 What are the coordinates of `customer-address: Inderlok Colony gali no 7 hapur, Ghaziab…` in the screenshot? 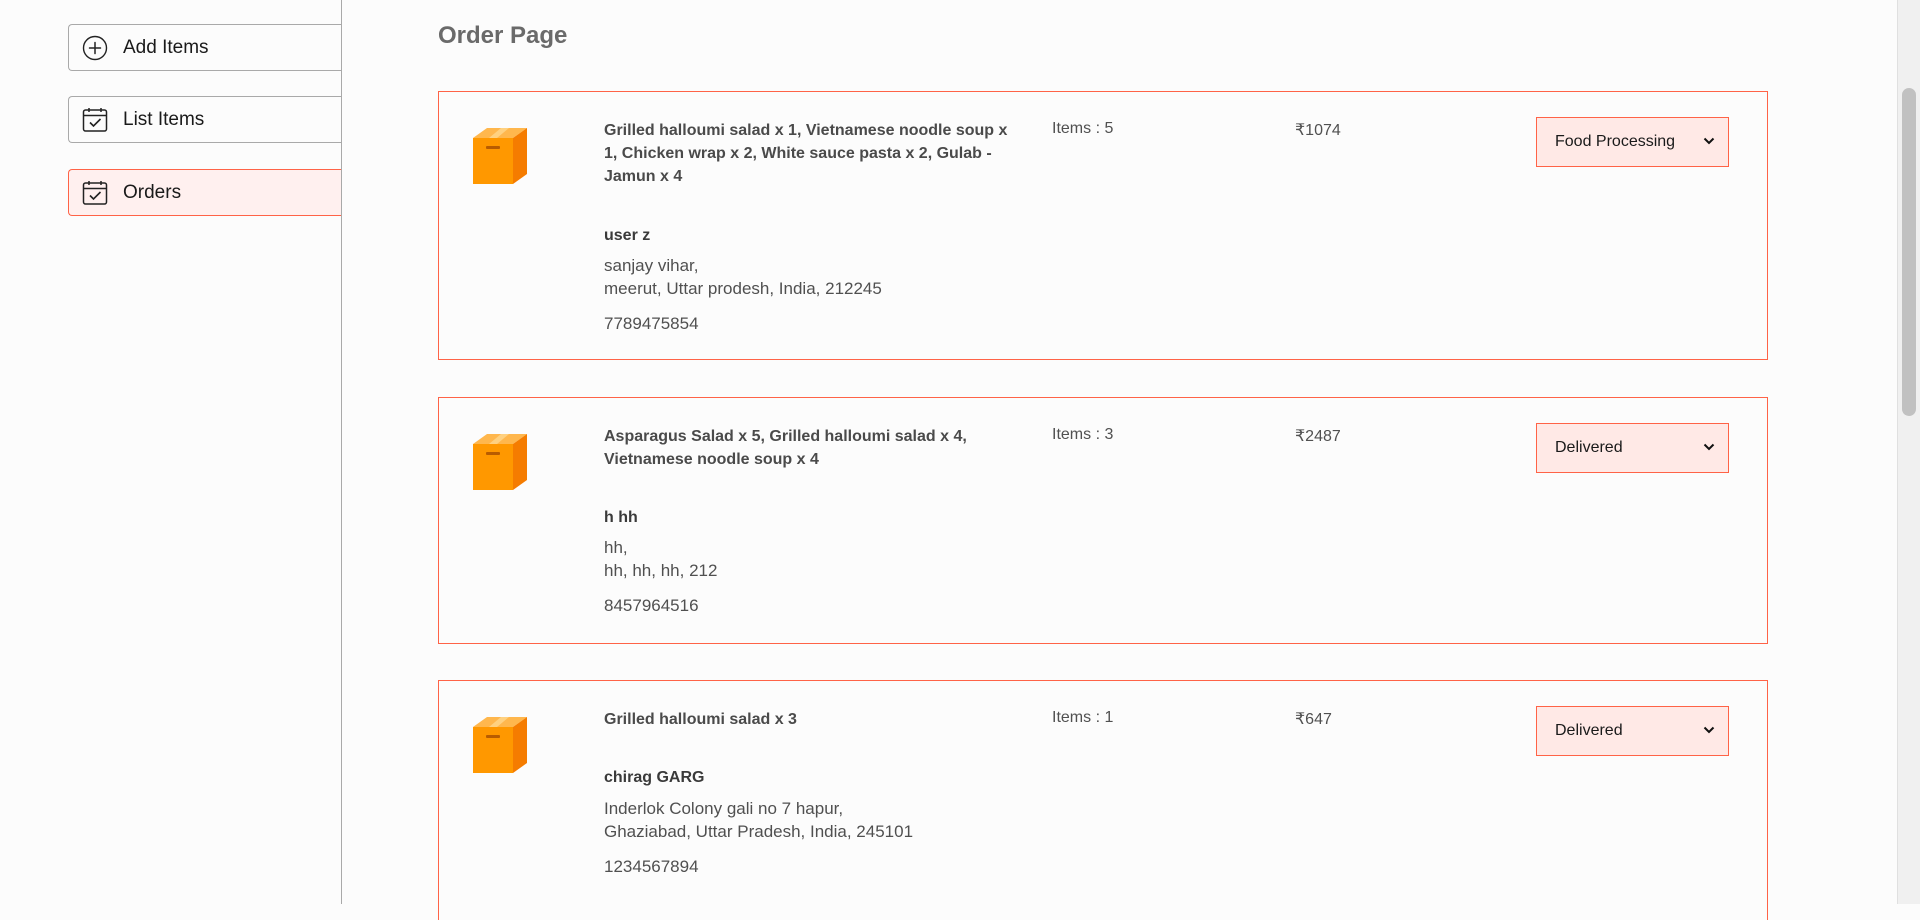 It's located at (758, 820).